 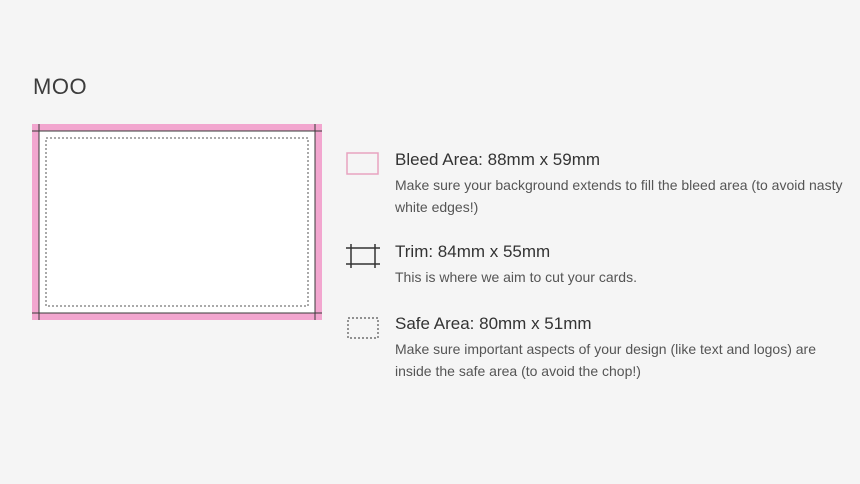 I want to click on brand-logo: MOO, so click(x=60, y=86).